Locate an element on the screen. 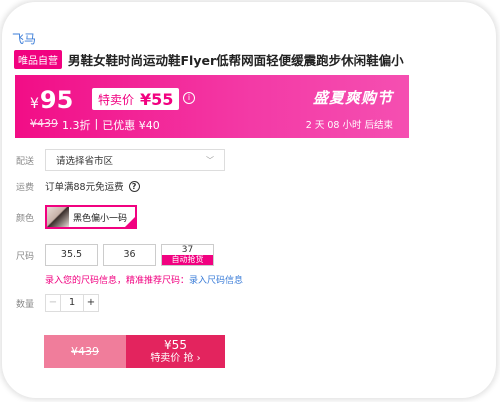 Image resolution: width=500 pixels, height=402 pixels. size-option-36: 36 is located at coordinates (129, 255).